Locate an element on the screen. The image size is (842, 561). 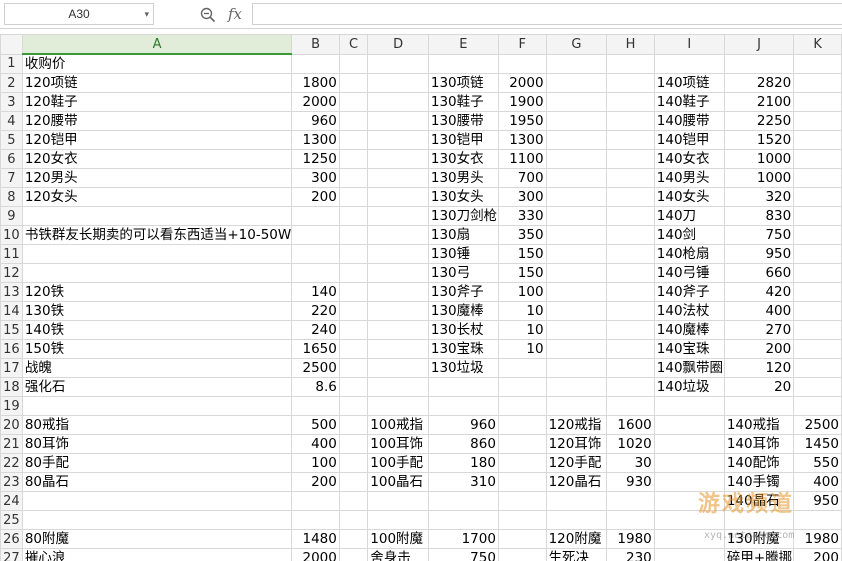
cell-h13 is located at coordinates (630, 292).